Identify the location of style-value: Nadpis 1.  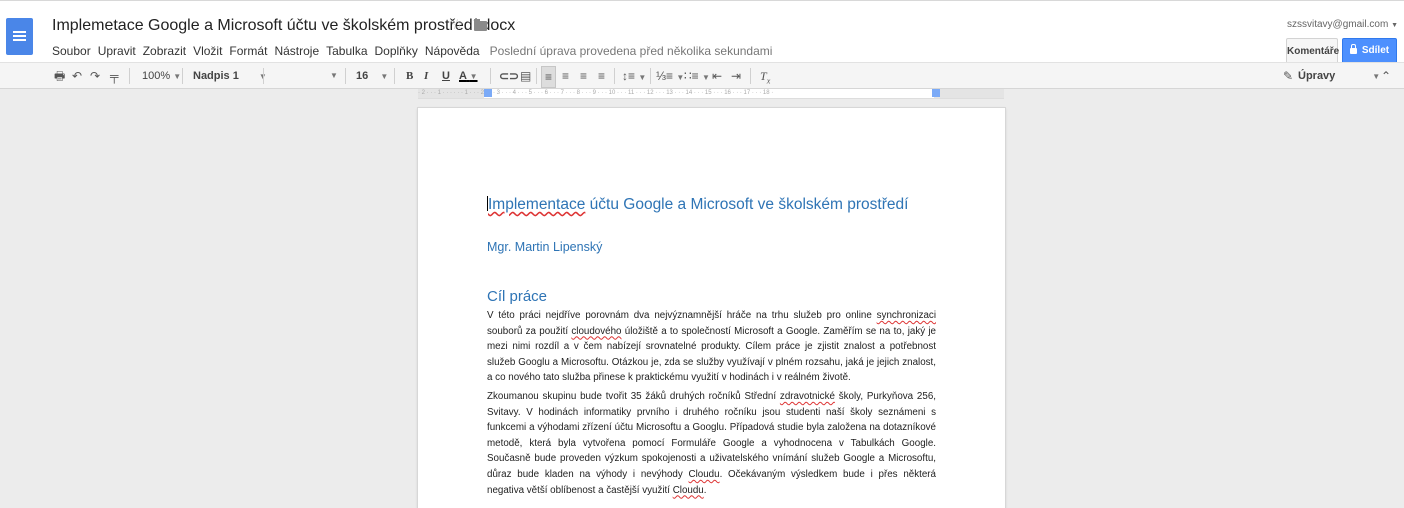
(216, 76).